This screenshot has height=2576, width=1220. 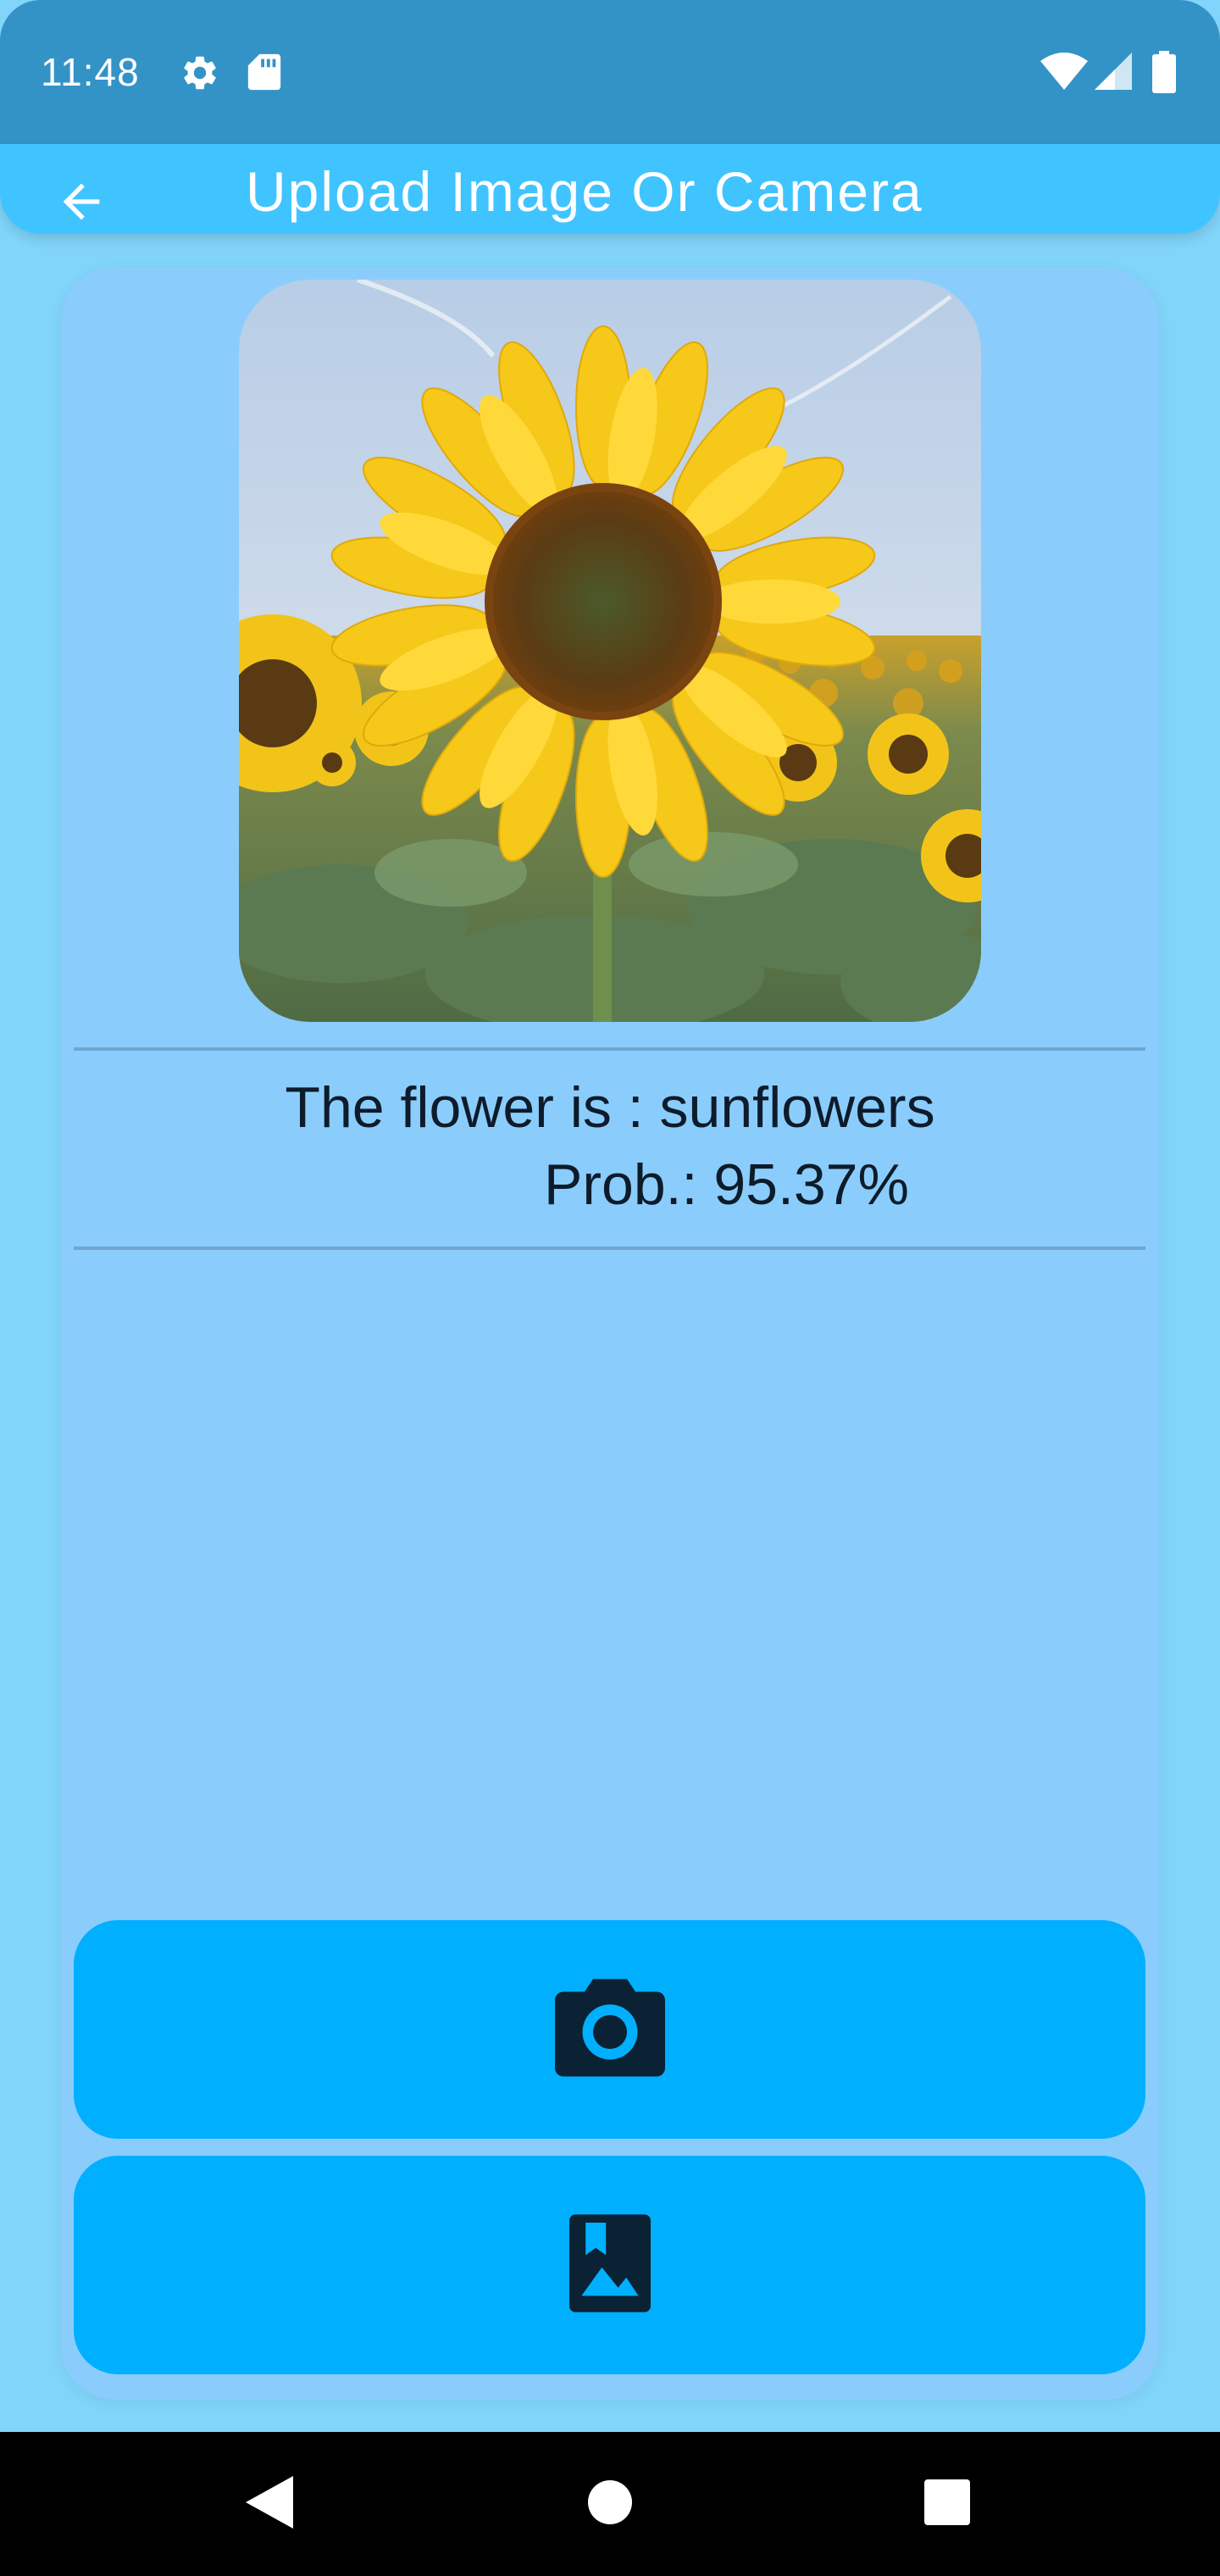 I want to click on gear-icon, so click(x=200, y=75).